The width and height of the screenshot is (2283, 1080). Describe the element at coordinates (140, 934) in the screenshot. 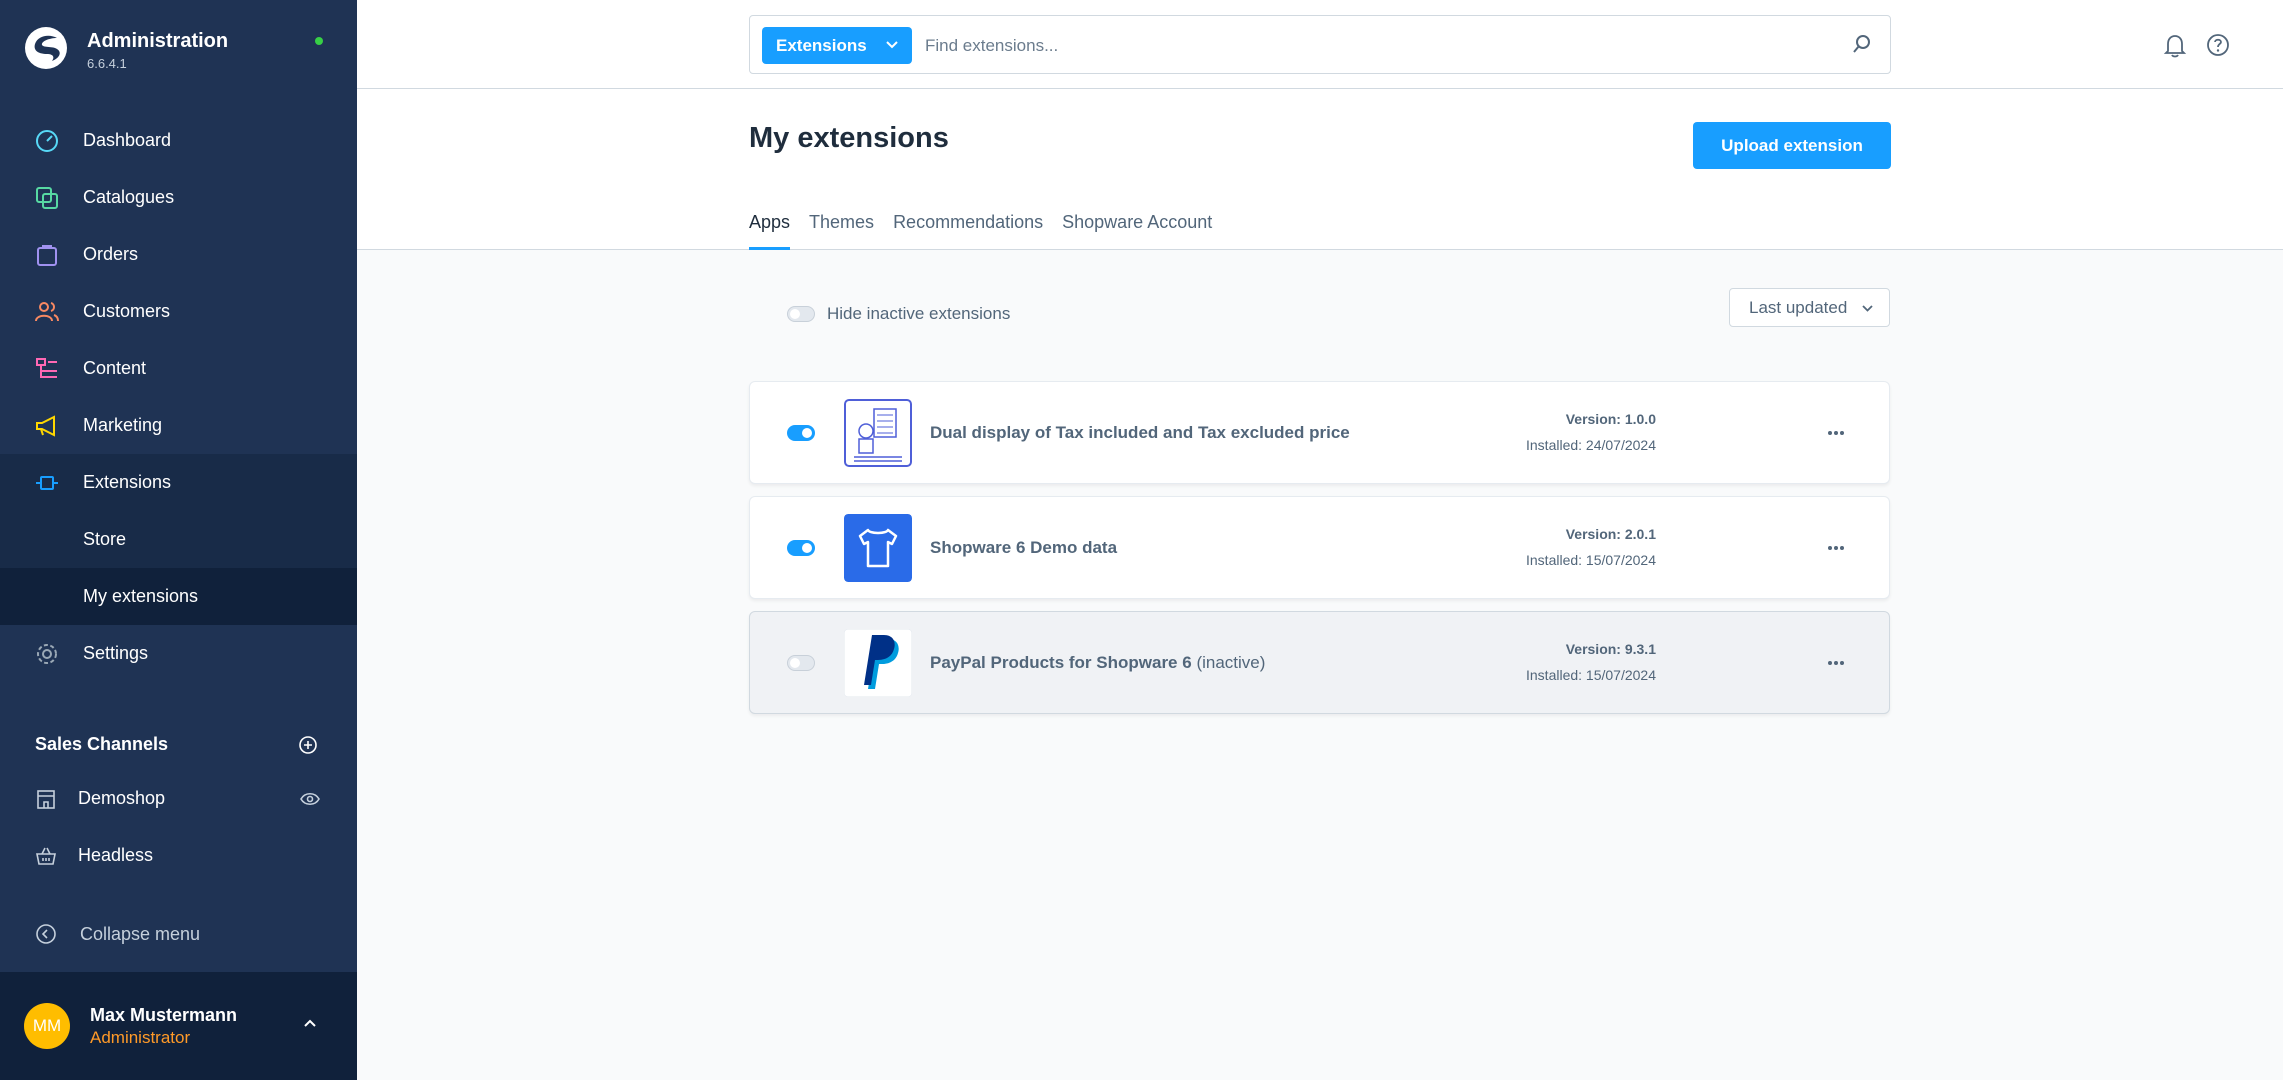

I see `collapse-menu-label: Collapse menu` at that location.